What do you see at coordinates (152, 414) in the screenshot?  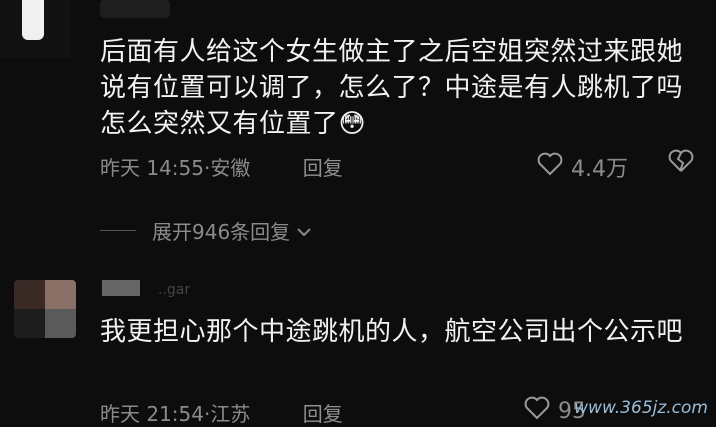 I see `comment-time: 昨天 21:54` at bounding box center [152, 414].